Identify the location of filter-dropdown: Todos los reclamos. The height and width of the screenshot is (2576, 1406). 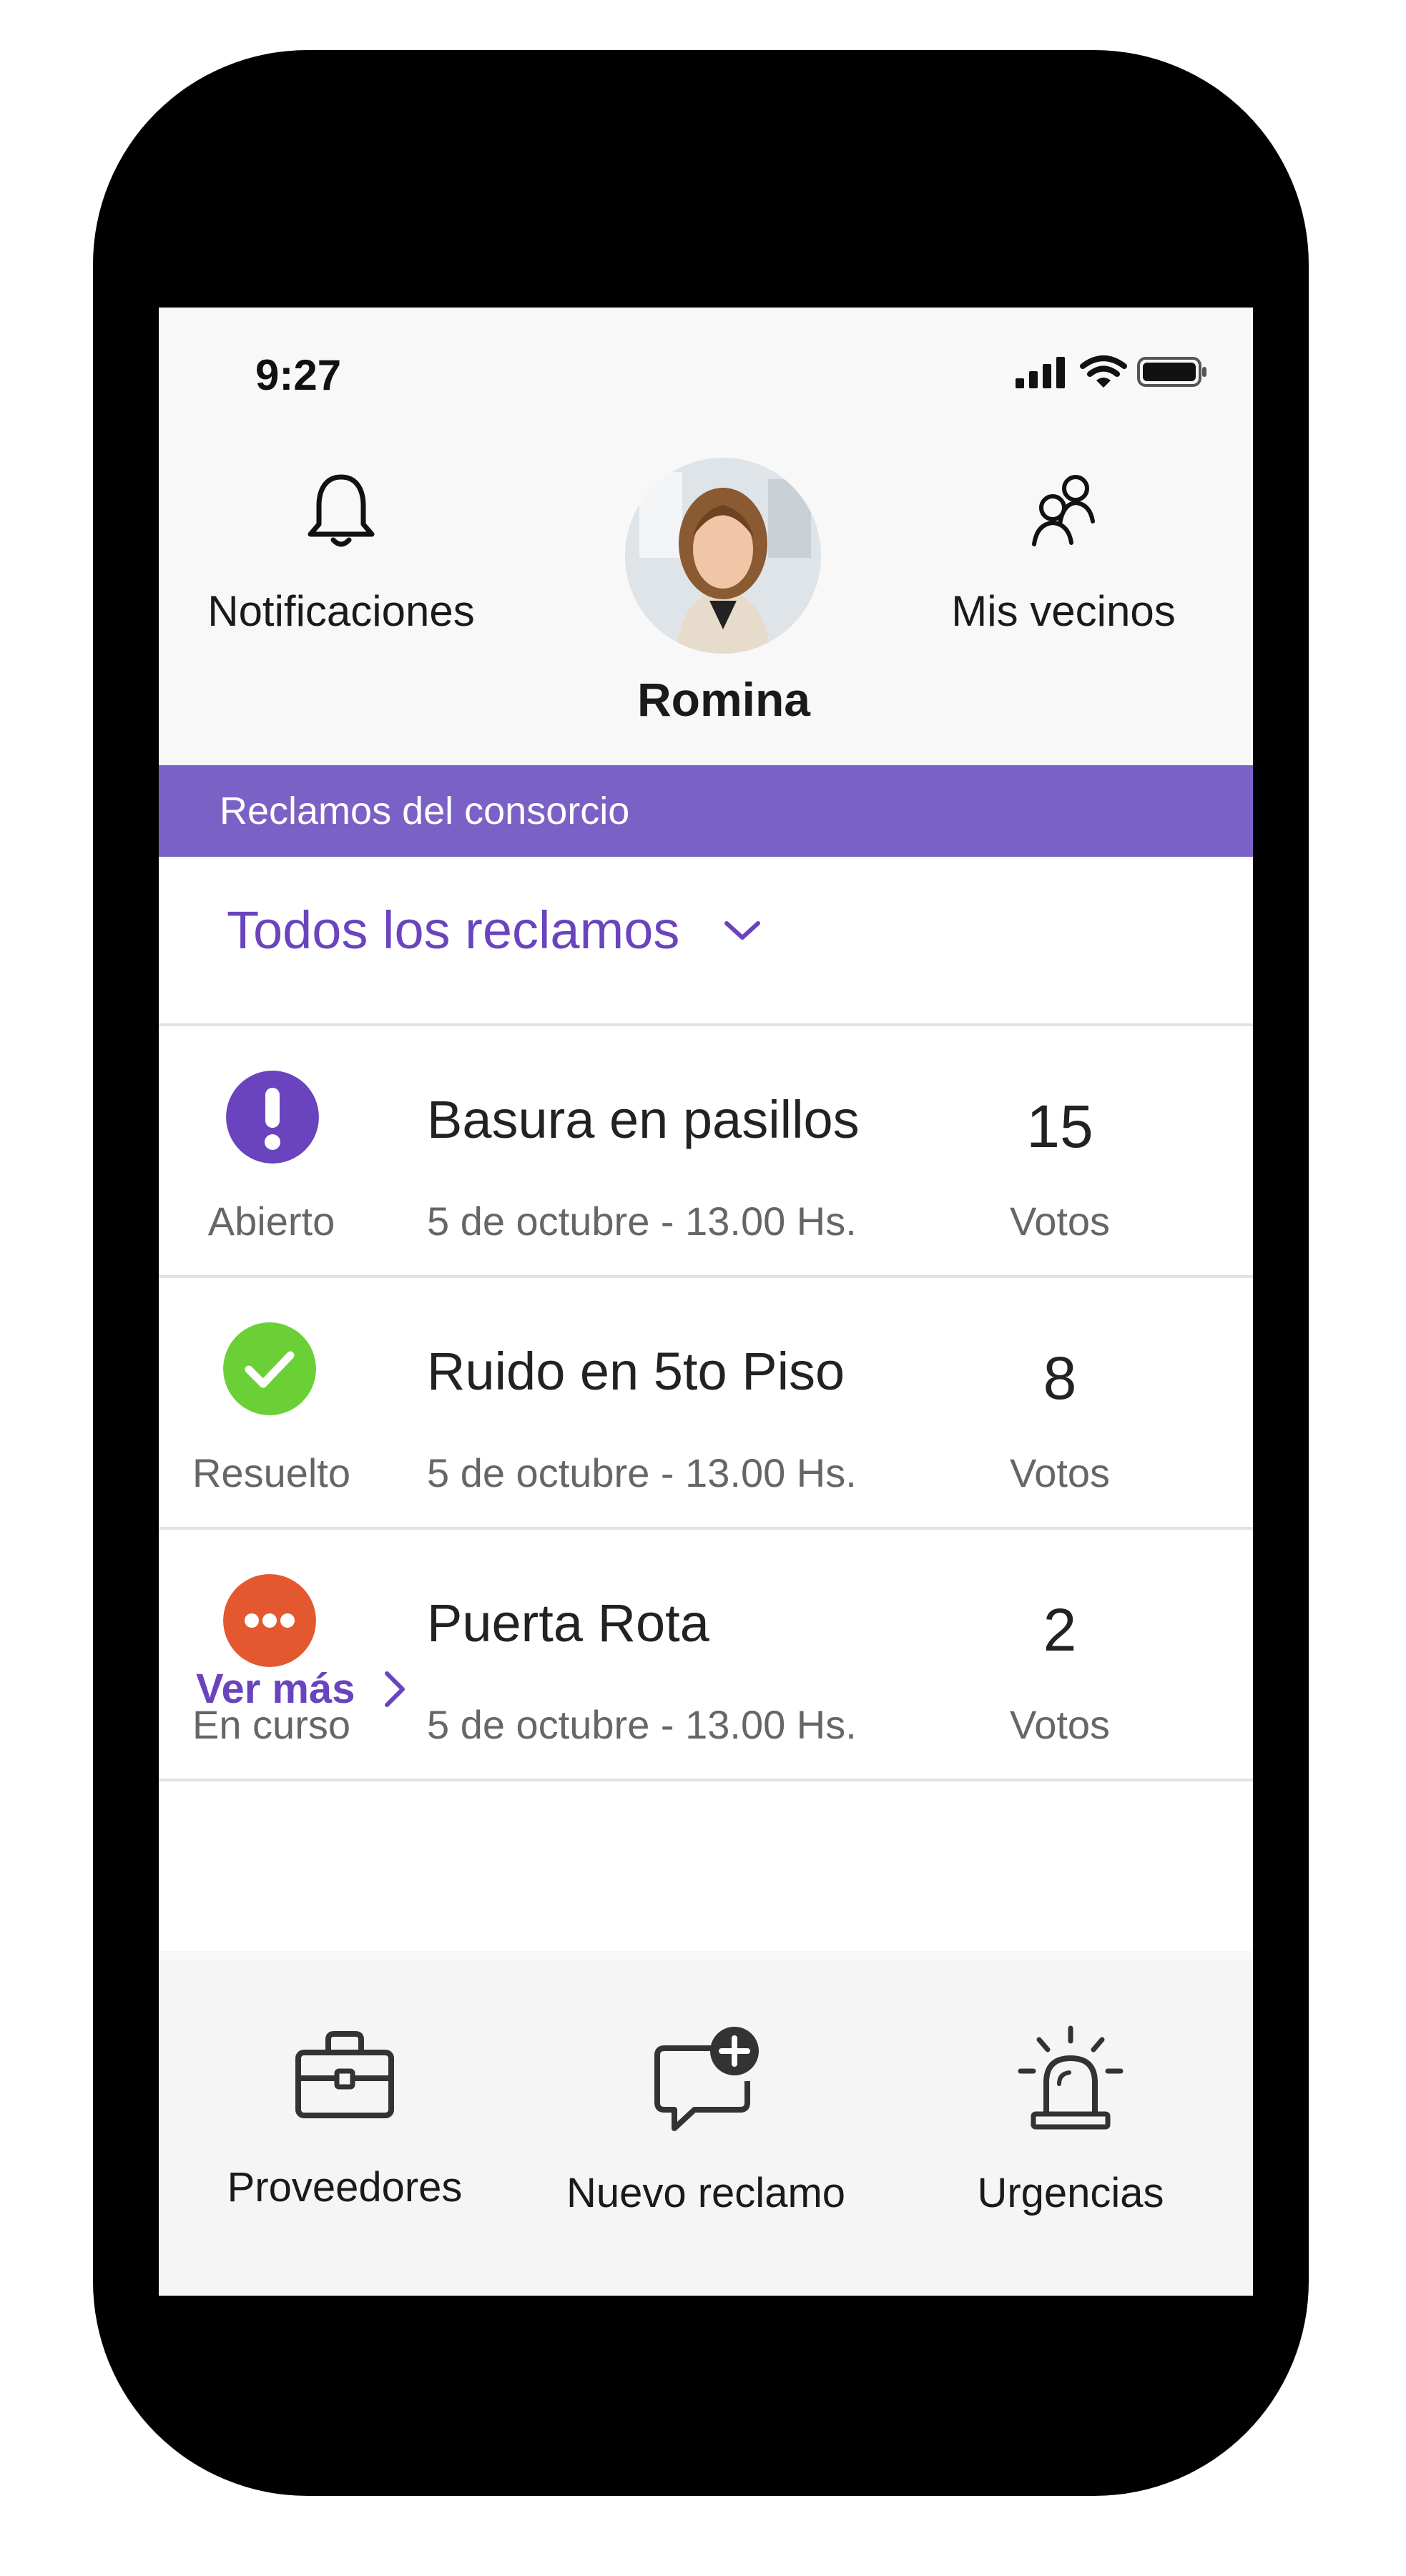
(495, 930).